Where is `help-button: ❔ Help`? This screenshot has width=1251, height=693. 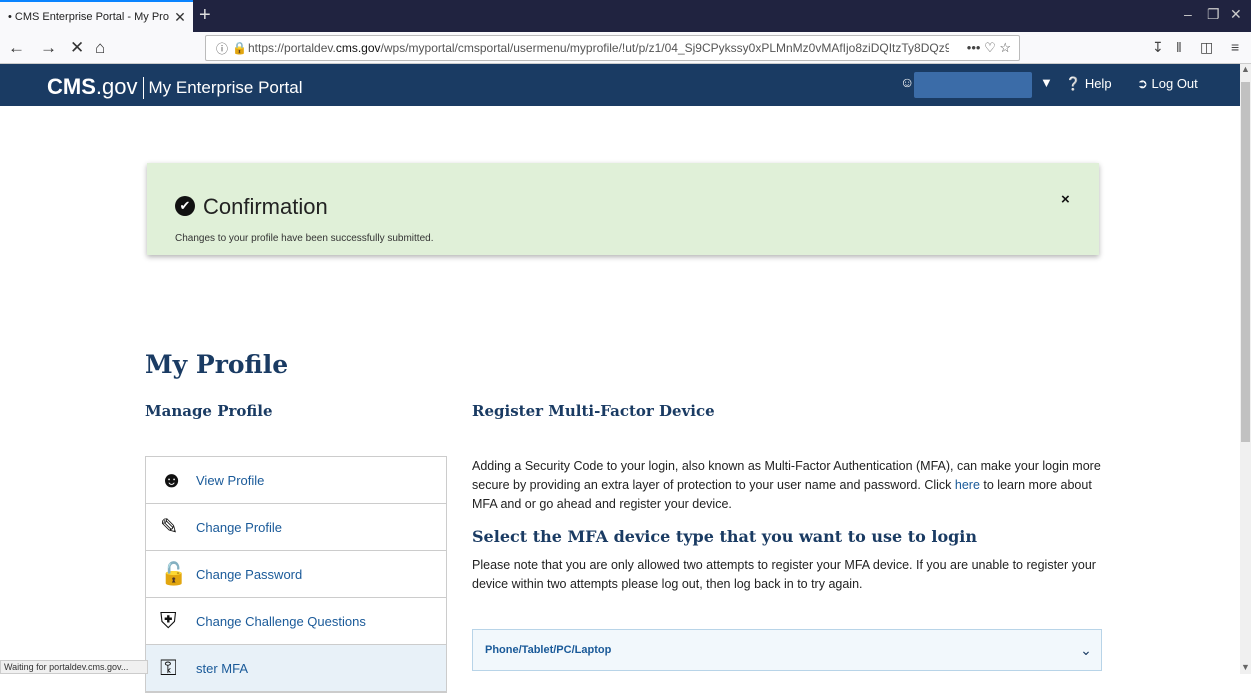
help-button: ❔ Help is located at coordinates (1088, 84).